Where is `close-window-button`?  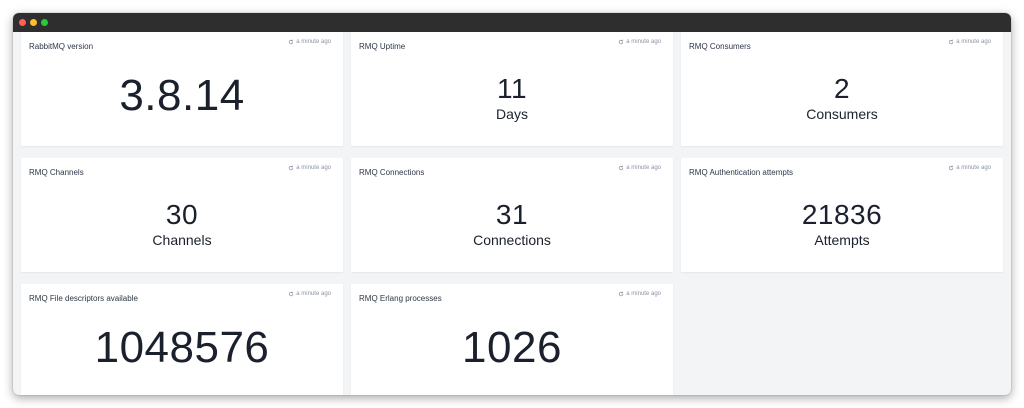
close-window-button is located at coordinates (22, 22).